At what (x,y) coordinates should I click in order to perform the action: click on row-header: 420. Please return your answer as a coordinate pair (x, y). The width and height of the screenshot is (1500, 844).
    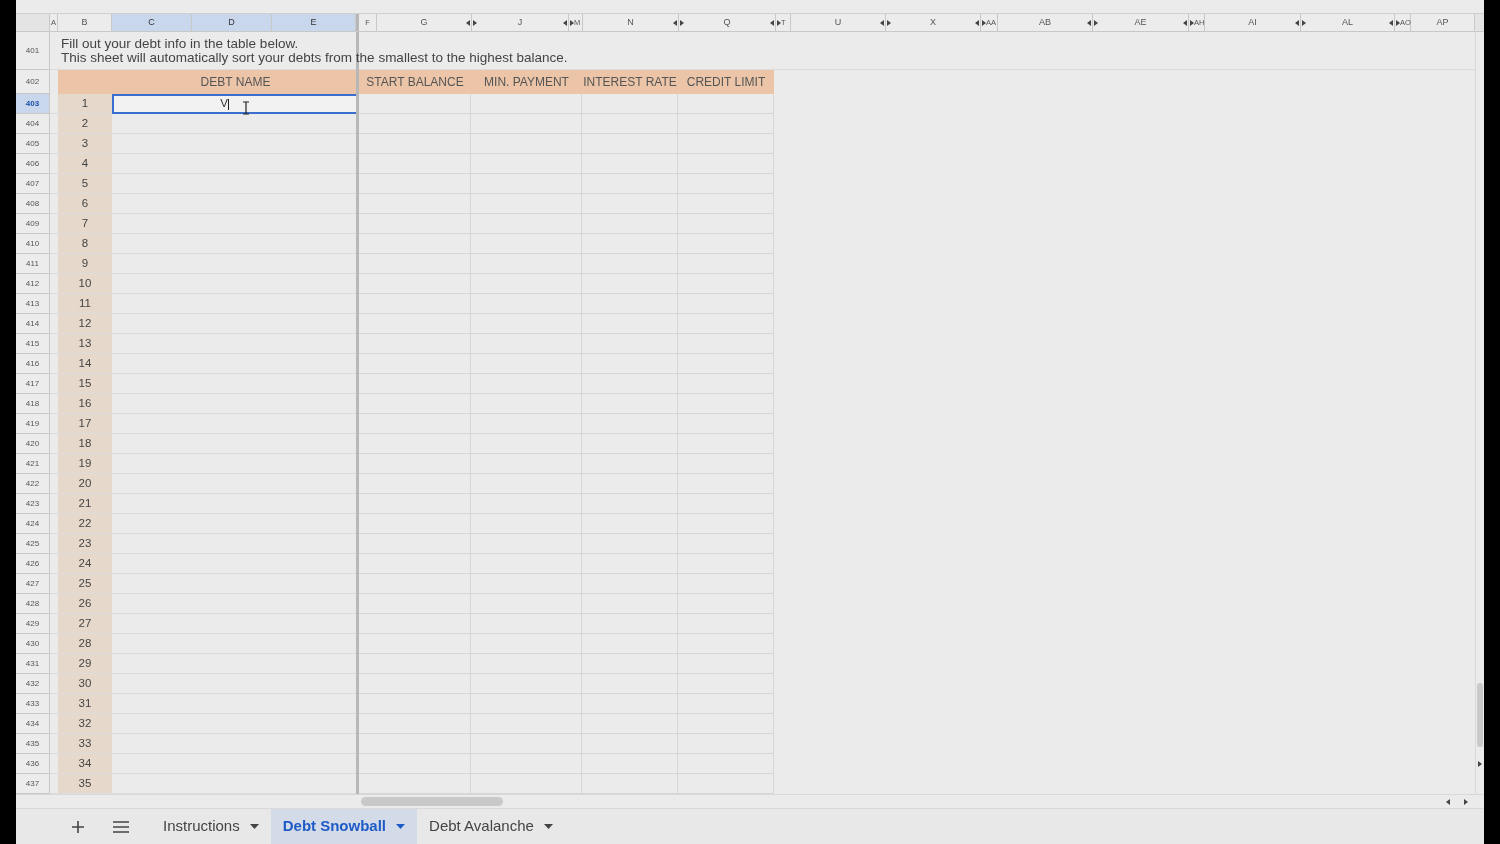
    Looking at the image, I should click on (33, 444).